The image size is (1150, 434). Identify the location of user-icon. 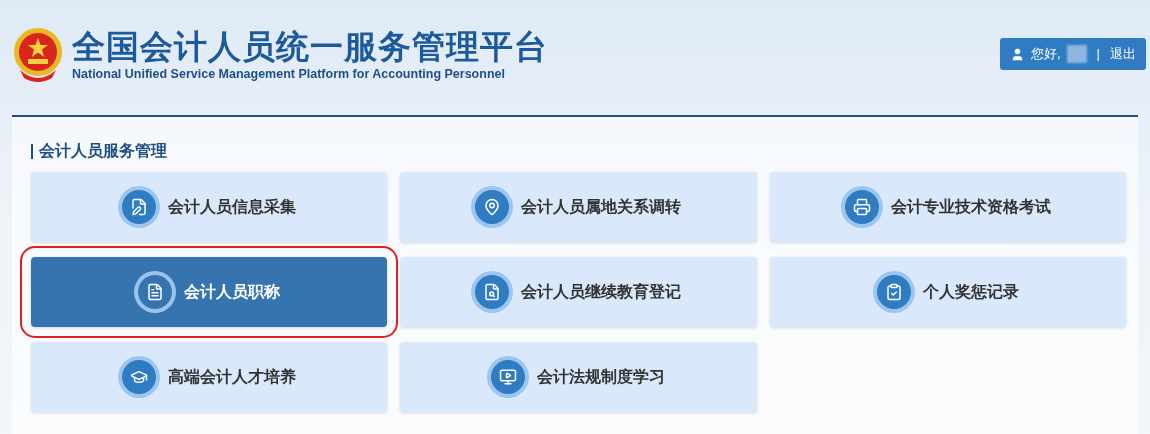
(1017, 54).